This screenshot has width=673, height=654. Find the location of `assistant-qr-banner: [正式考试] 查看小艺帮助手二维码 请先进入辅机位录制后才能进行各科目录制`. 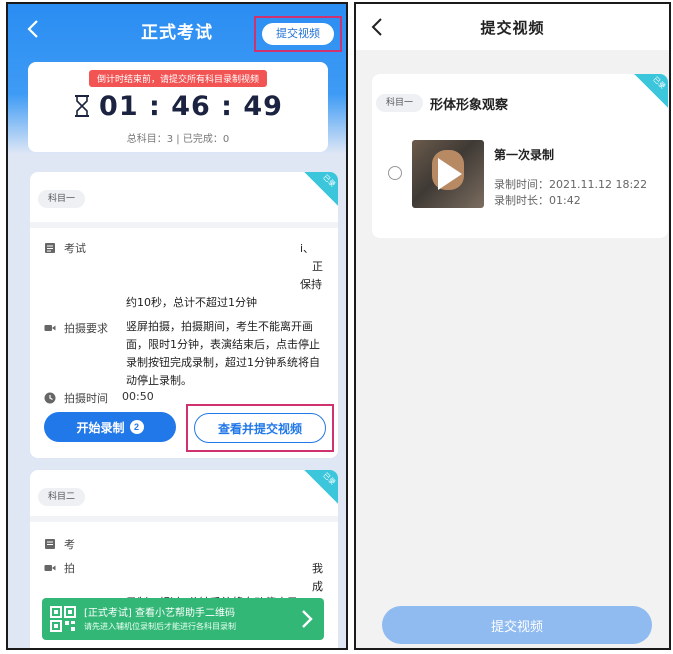

assistant-qr-banner: [正式考试] 查看小艺帮助手二维码 请先进入辅机位录制后才能进行各科目录制 is located at coordinates (183, 619).